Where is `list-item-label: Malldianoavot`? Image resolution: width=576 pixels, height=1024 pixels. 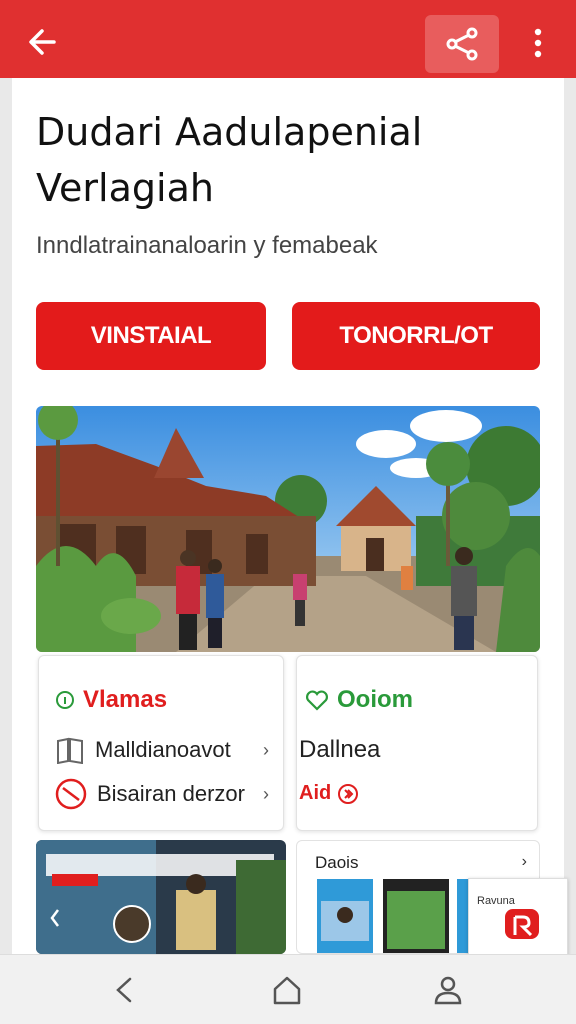
list-item-label: Malldianoavot is located at coordinates (163, 749).